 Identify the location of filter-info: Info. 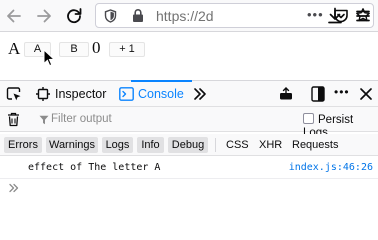
(150, 145).